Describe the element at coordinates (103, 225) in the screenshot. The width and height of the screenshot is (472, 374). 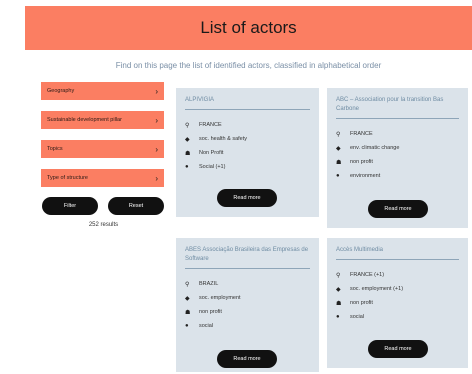
I see `results-count: 252 results` at that location.